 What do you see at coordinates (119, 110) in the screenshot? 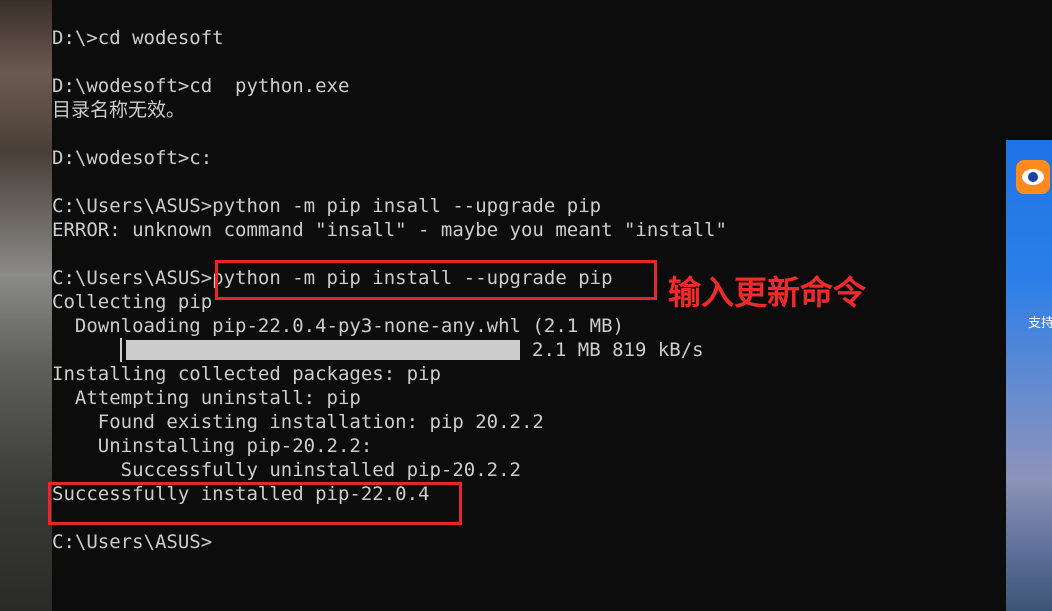
I see `terminal-line: 目录名称无效。` at bounding box center [119, 110].